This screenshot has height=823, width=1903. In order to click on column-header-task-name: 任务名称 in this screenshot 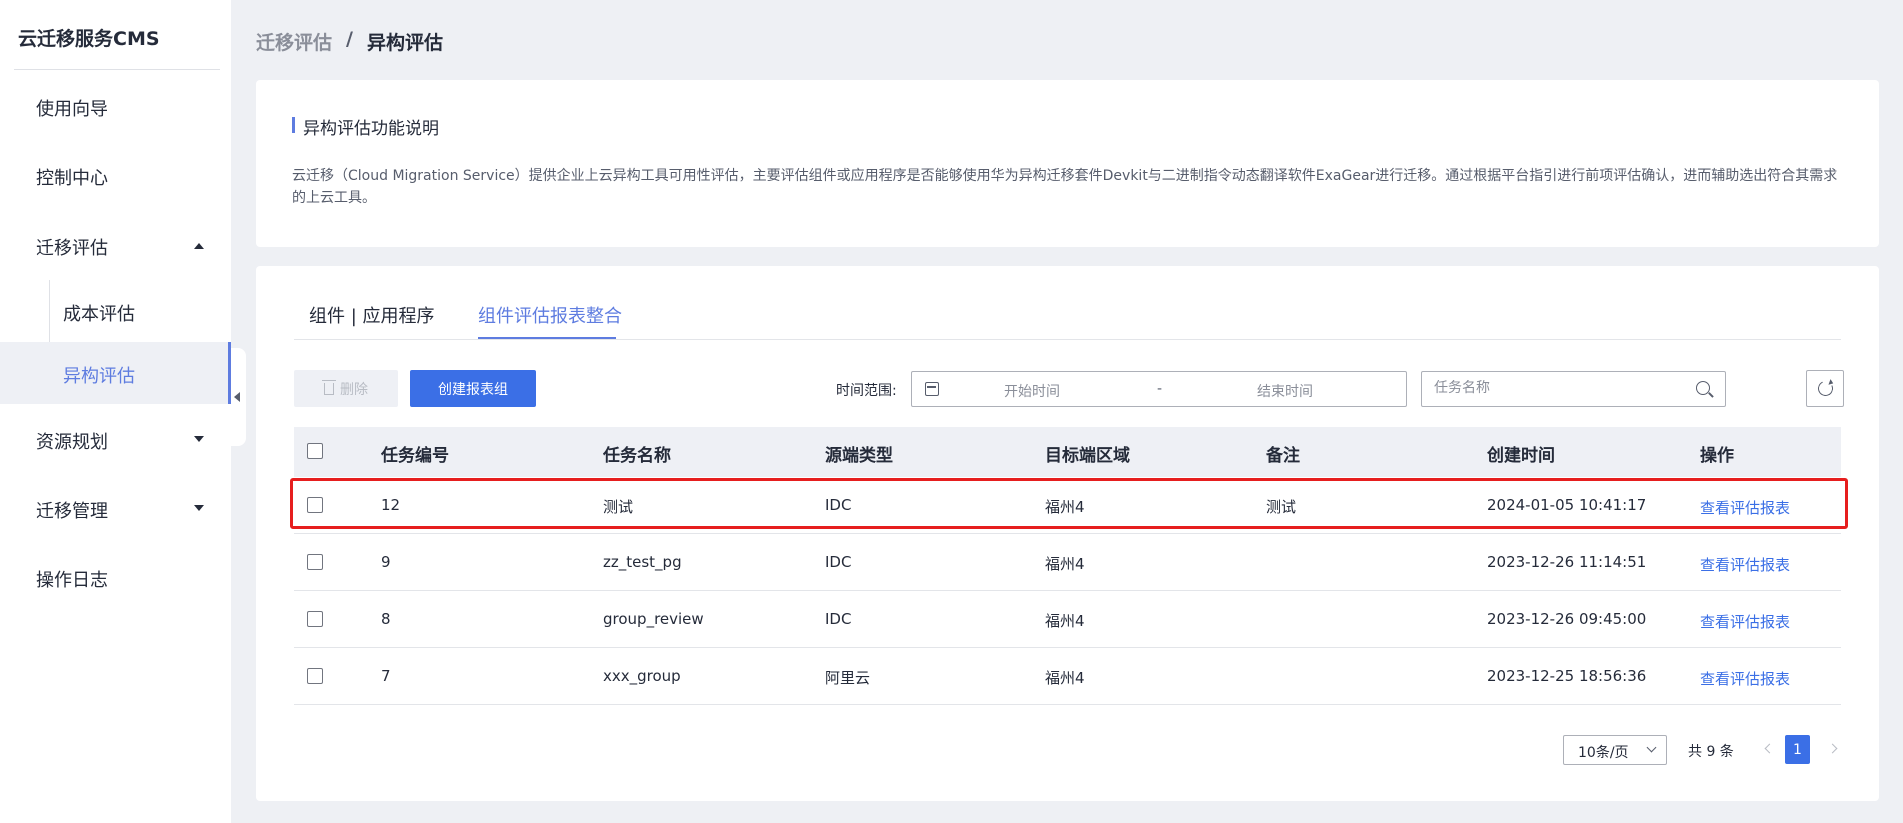, I will do `click(637, 456)`.